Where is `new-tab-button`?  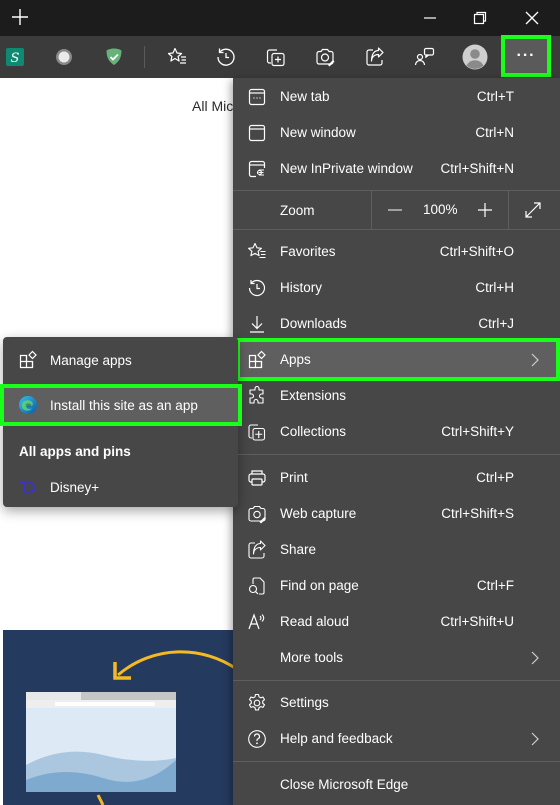
new-tab-button is located at coordinates (20, 17).